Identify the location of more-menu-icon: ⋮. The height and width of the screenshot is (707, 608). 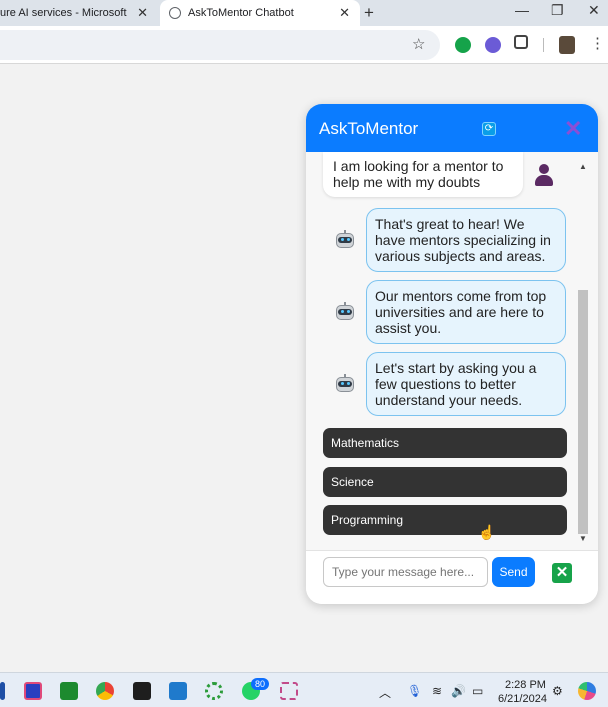
(597, 43).